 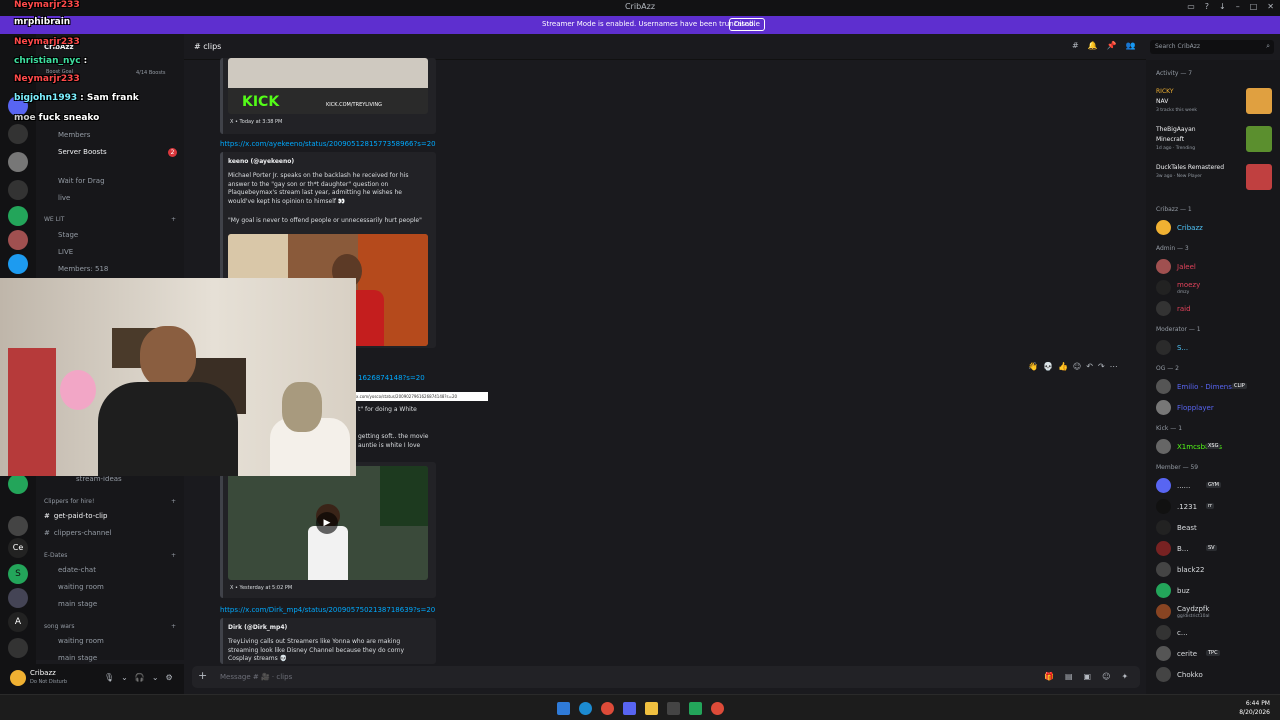 What do you see at coordinates (1218, 103) in the screenshot?
I see `activity-card: RICKY NAV 3 tracks this week` at bounding box center [1218, 103].